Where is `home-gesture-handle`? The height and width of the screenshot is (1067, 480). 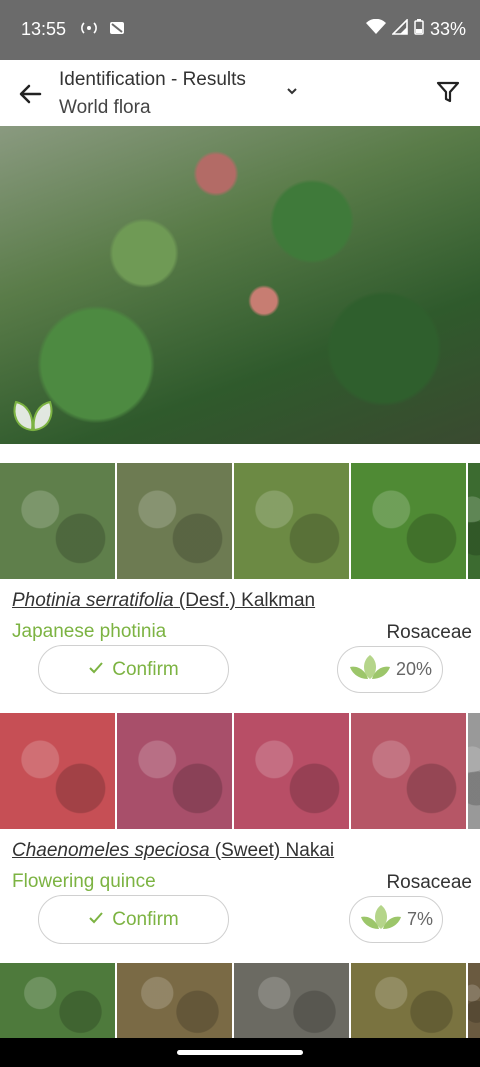 home-gesture-handle is located at coordinates (240, 1052).